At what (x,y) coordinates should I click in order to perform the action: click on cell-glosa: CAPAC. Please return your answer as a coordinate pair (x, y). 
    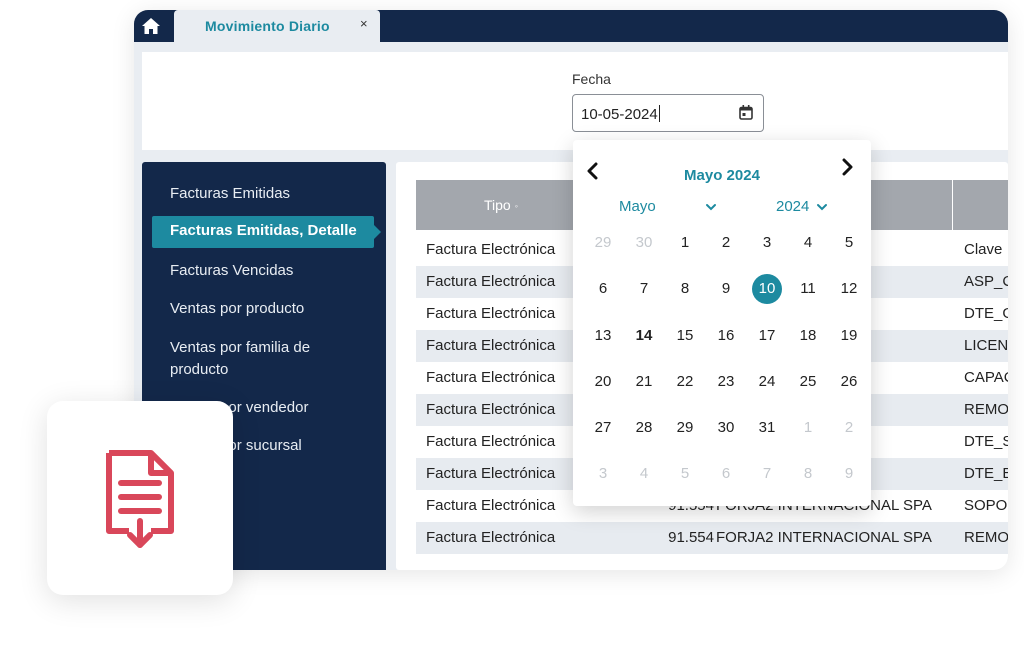
    Looking at the image, I should click on (986, 377).